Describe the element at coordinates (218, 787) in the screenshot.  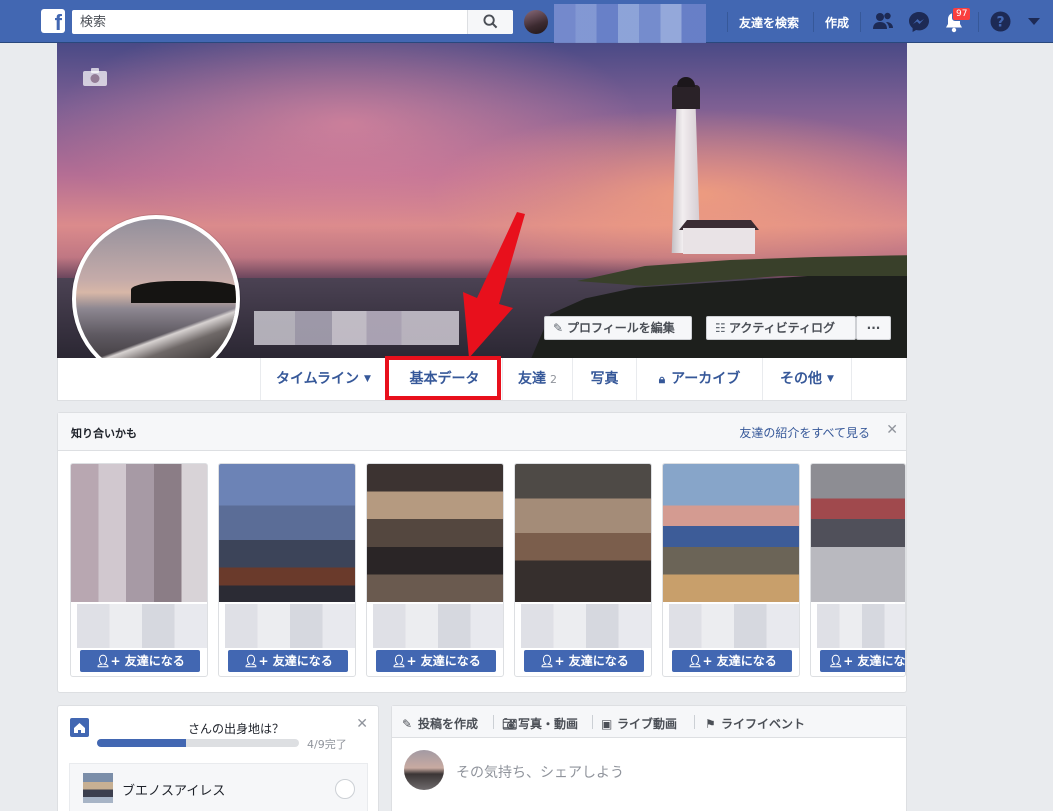
I see `city-option: ブエノスアイレス` at that location.